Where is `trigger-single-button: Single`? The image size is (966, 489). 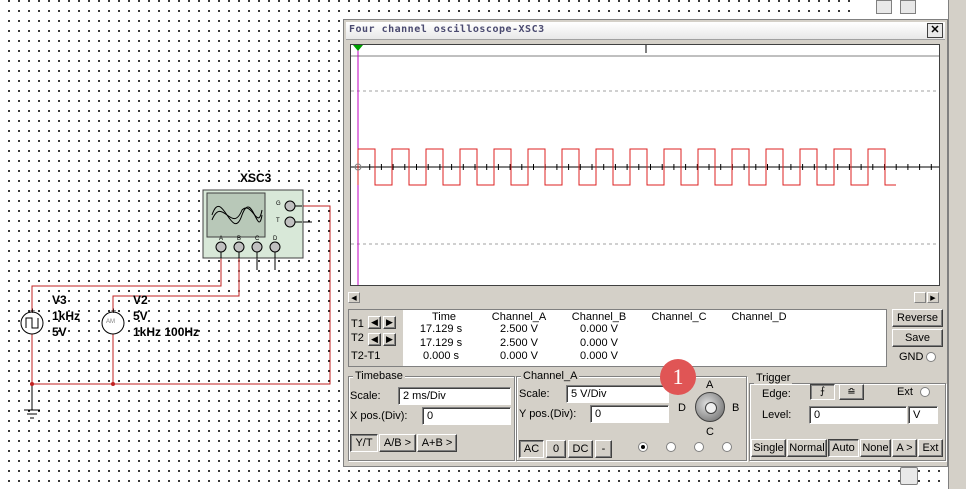 trigger-single-button: Single is located at coordinates (768, 448).